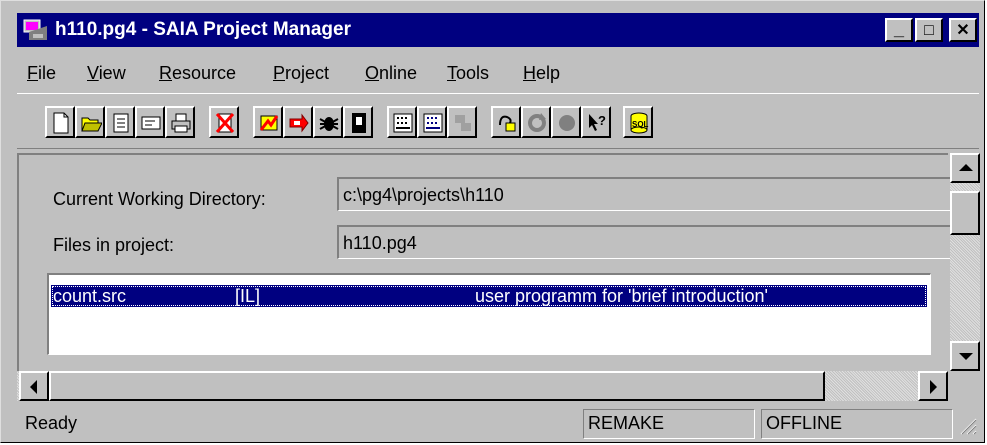  Describe the element at coordinates (965, 213) in the screenshot. I see `vertical-scroll-thumb` at that location.